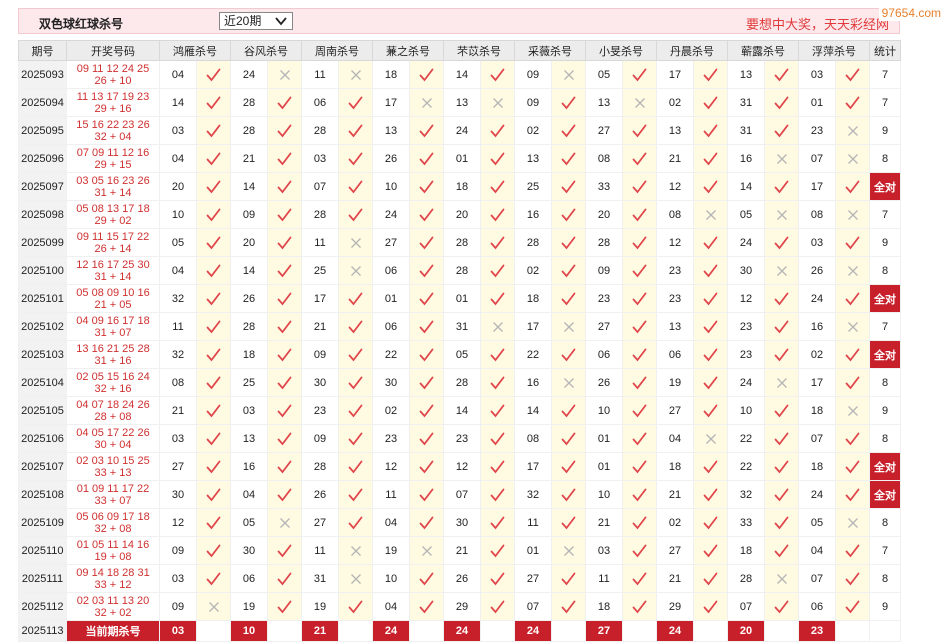  I want to click on col-header-expert-4: 蒹之杀号, so click(408, 50).